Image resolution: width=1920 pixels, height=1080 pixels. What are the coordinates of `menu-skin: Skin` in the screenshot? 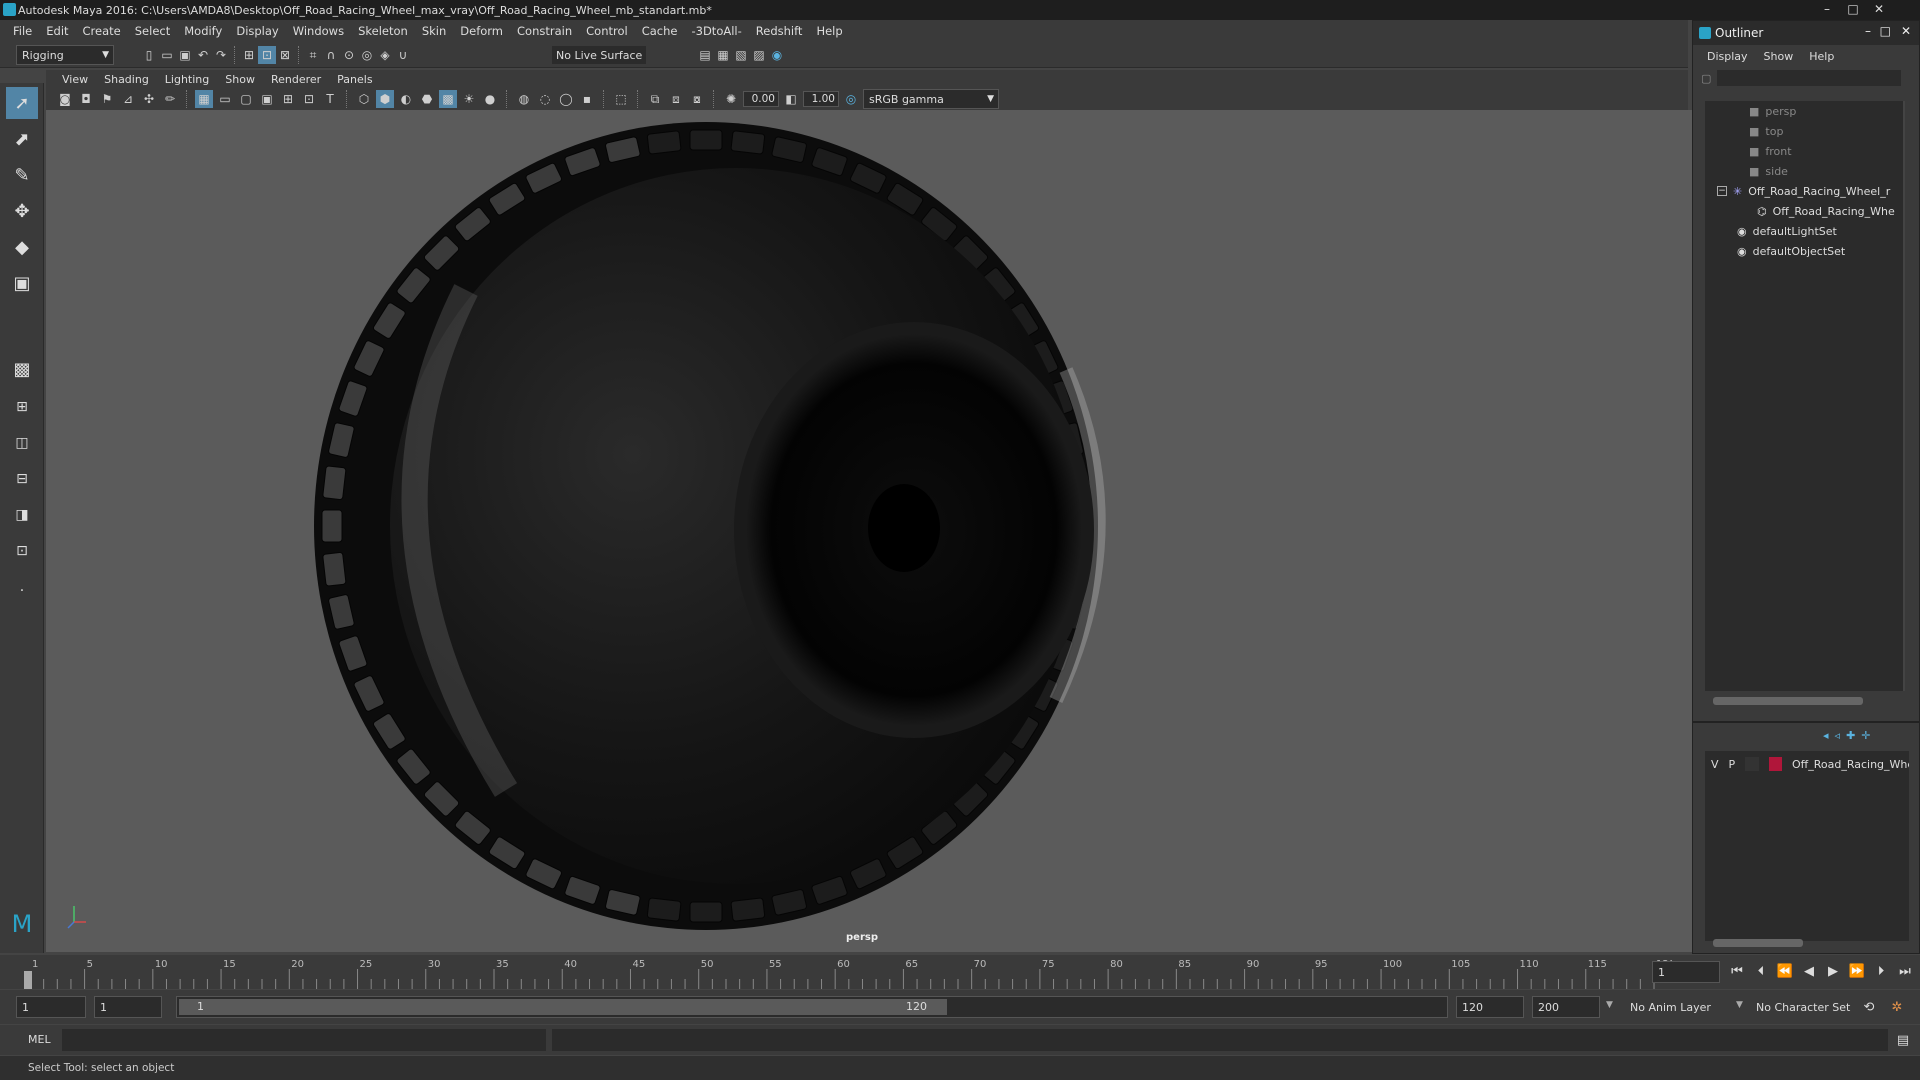 It's located at (434, 31).